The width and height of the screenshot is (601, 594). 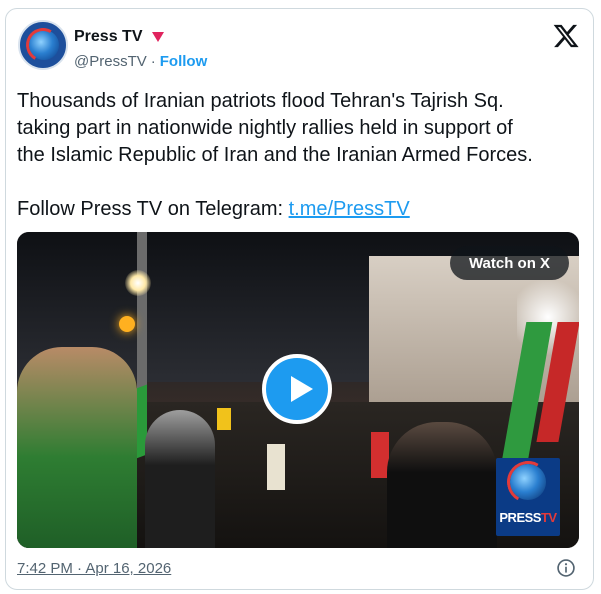 I want to click on handle: @PressTV, so click(x=110, y=61).